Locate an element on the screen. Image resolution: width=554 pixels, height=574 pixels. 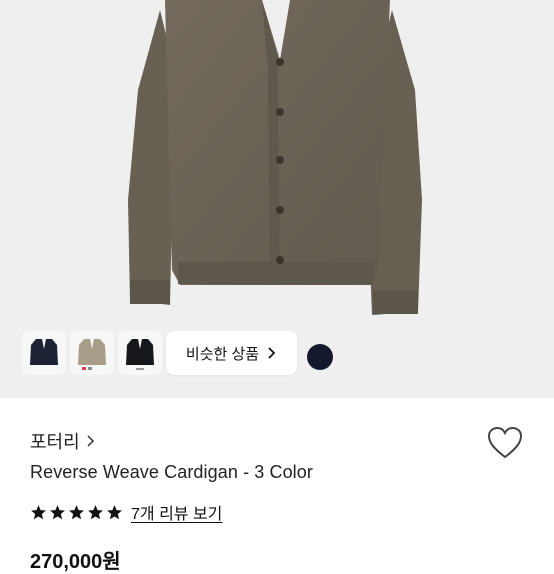
beige-cardigan-icon is located at coordinates (92, 354).